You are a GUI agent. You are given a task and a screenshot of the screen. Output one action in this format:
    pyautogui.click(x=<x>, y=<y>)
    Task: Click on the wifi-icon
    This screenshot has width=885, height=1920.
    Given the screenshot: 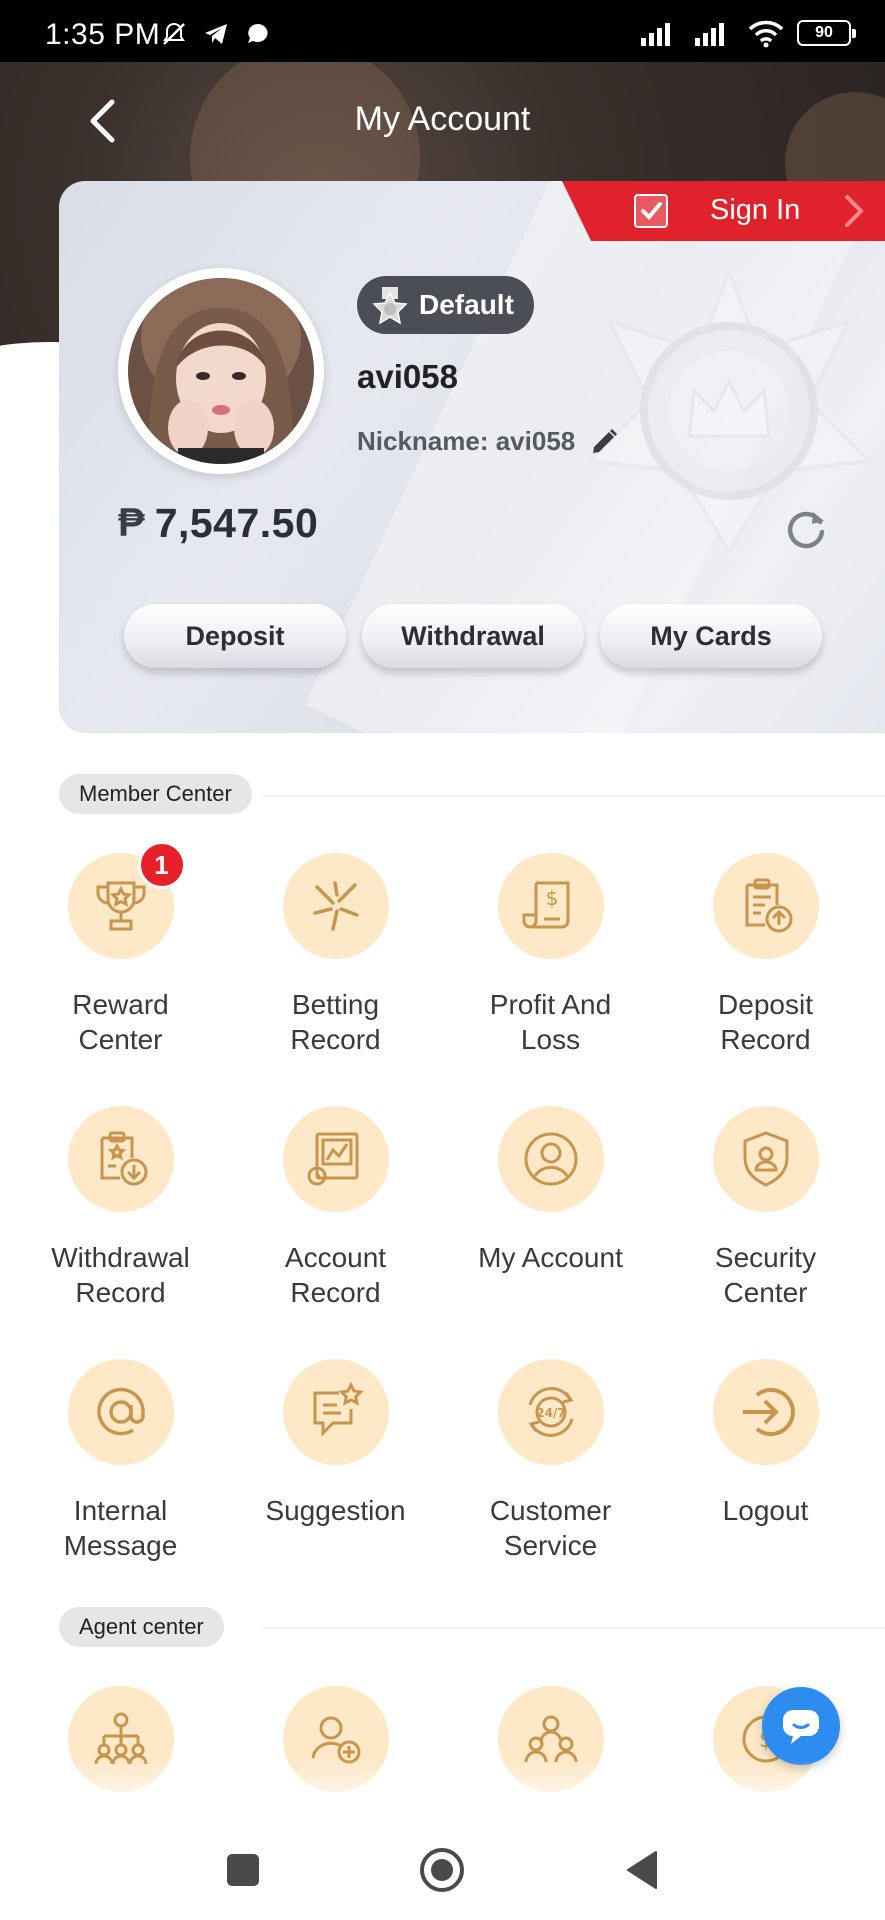 What is the action you would take?
    pyautogui.click(x=766, y=34)
    